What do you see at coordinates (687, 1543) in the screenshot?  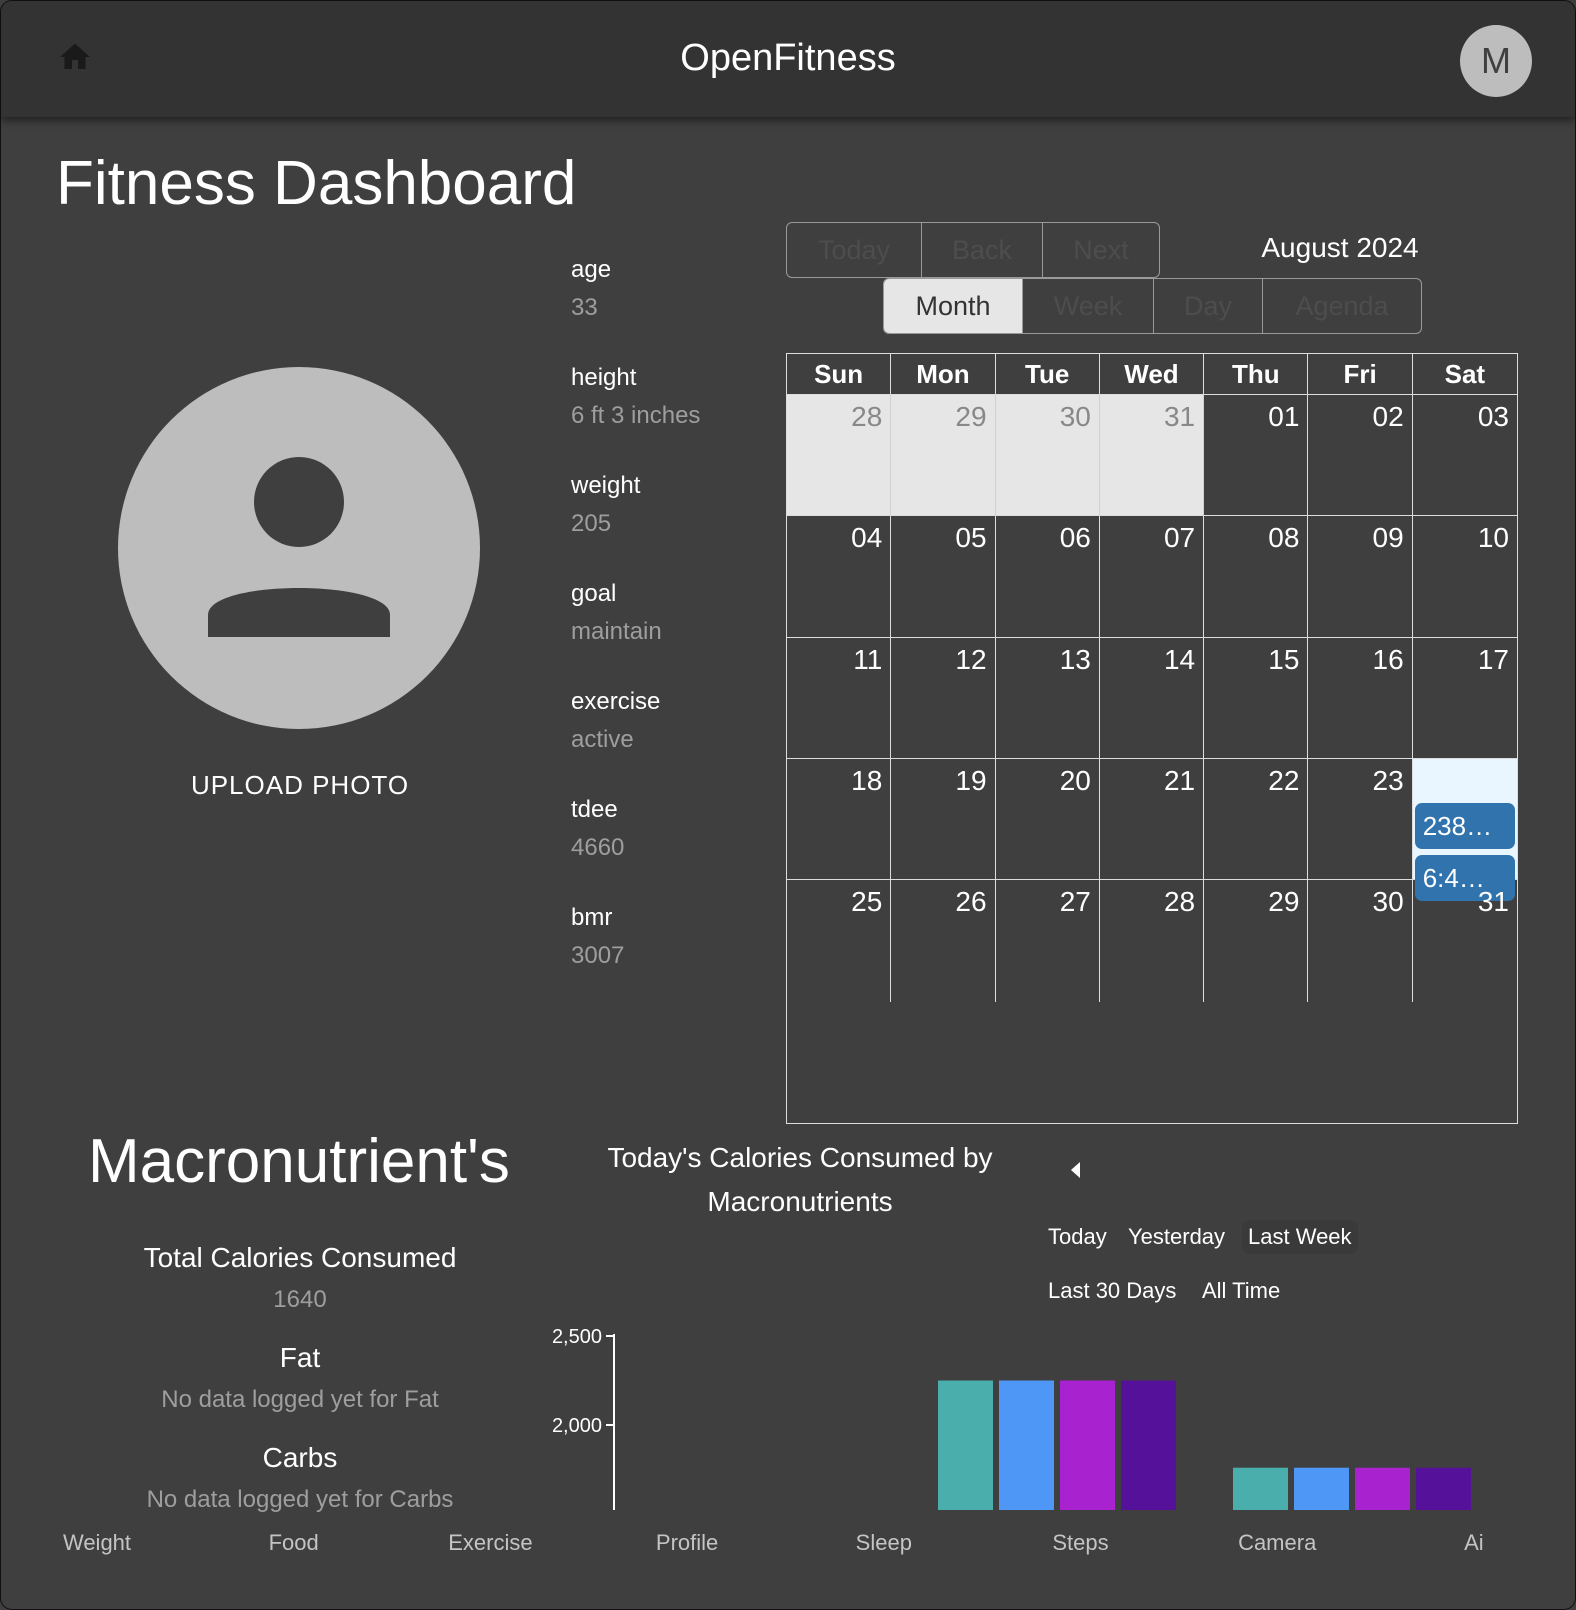 I see `nav-profile: Profile` at bounding box center [687, 1543].